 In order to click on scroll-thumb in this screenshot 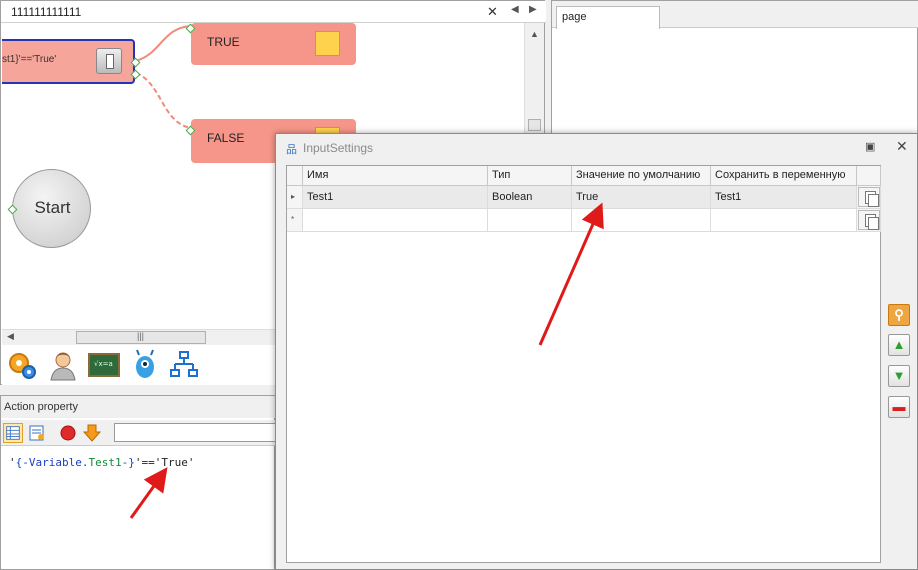, I will do `click(534, 125)`.